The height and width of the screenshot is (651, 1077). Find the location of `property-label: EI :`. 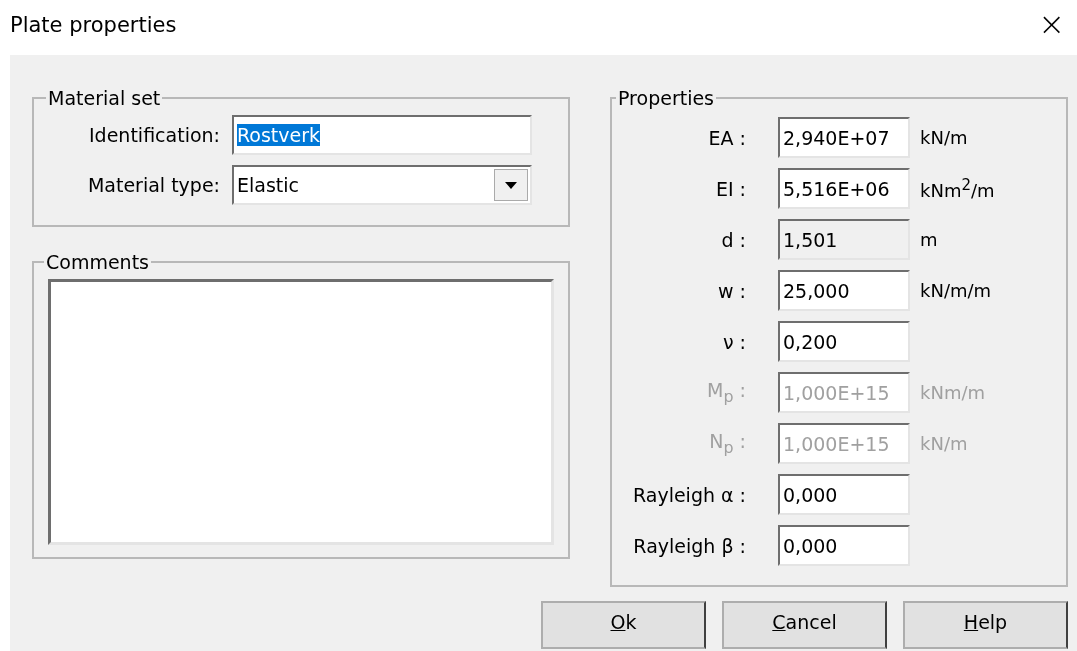

property-label: EI : is located at coordinates (730, 188).